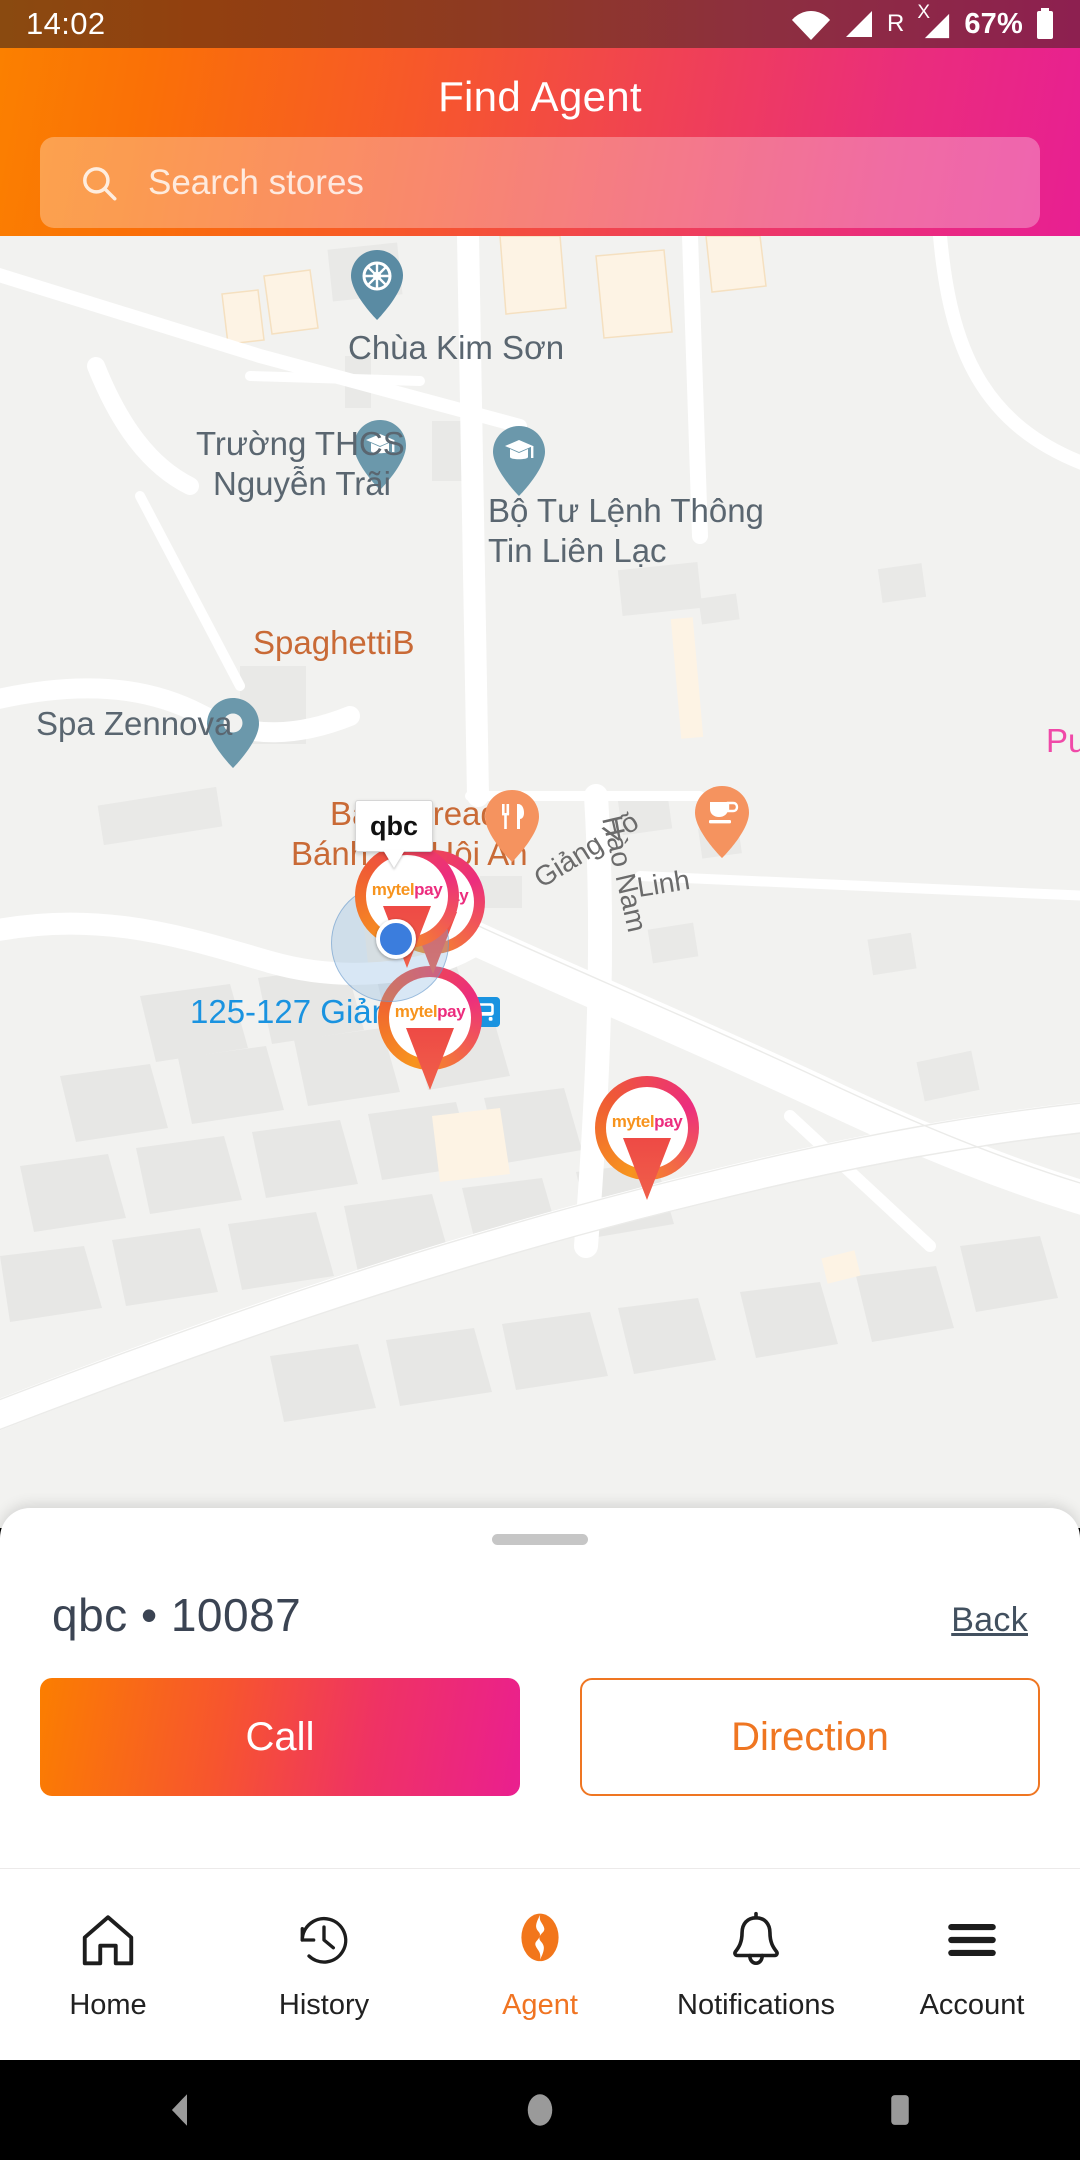 This screenshot has width=1080, height=2160. Describe the element at coordinates (594, 182) in the screenshot. I see `search-input` at that location.